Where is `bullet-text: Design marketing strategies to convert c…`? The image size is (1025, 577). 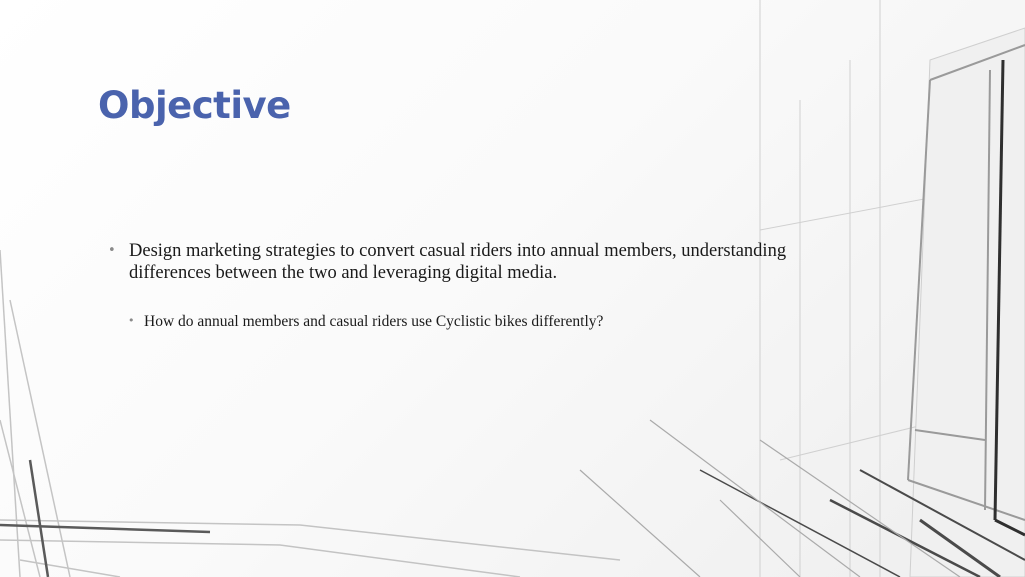 bullet-text: Design marketing strategies to convert c… is located at coordinates (458, 262).